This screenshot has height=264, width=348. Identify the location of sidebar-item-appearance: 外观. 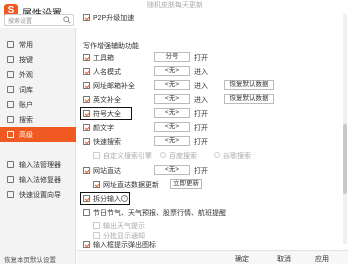
(38, 74).